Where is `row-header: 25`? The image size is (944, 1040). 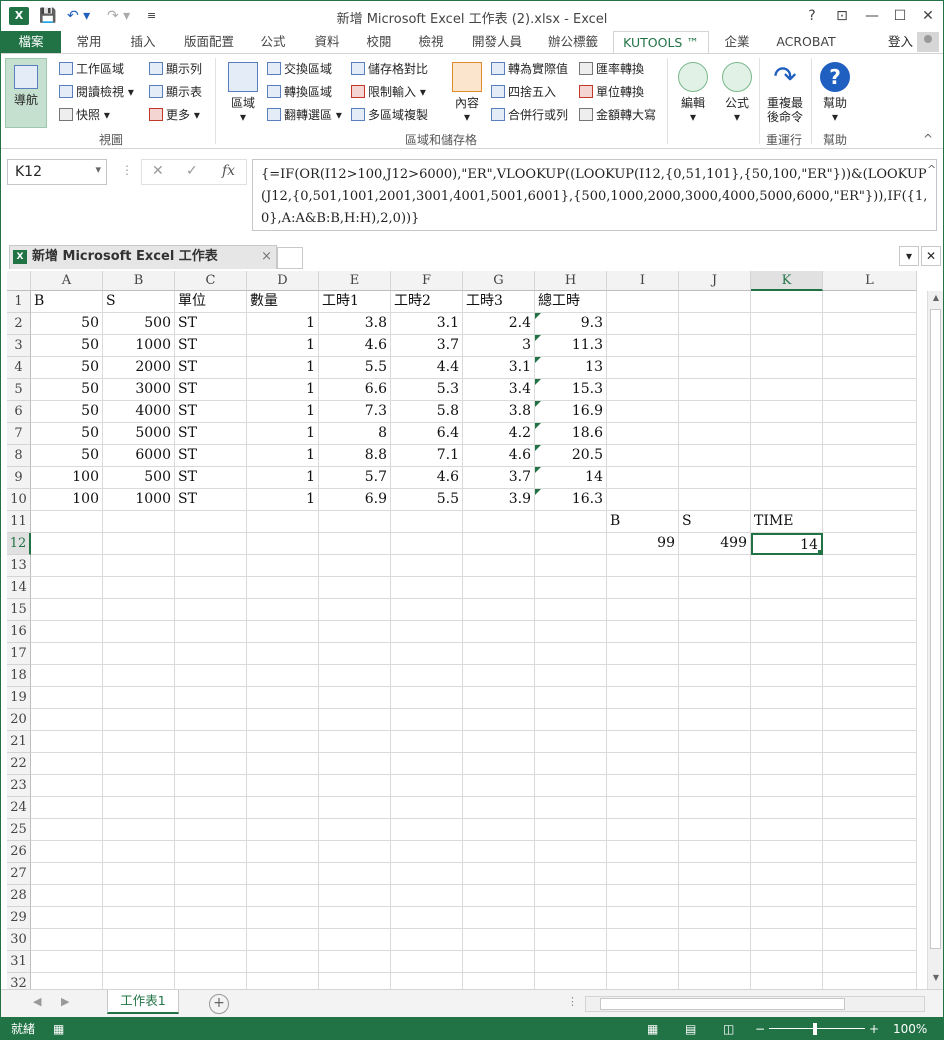
row-header: 25 is located at coordinates (19, 830).